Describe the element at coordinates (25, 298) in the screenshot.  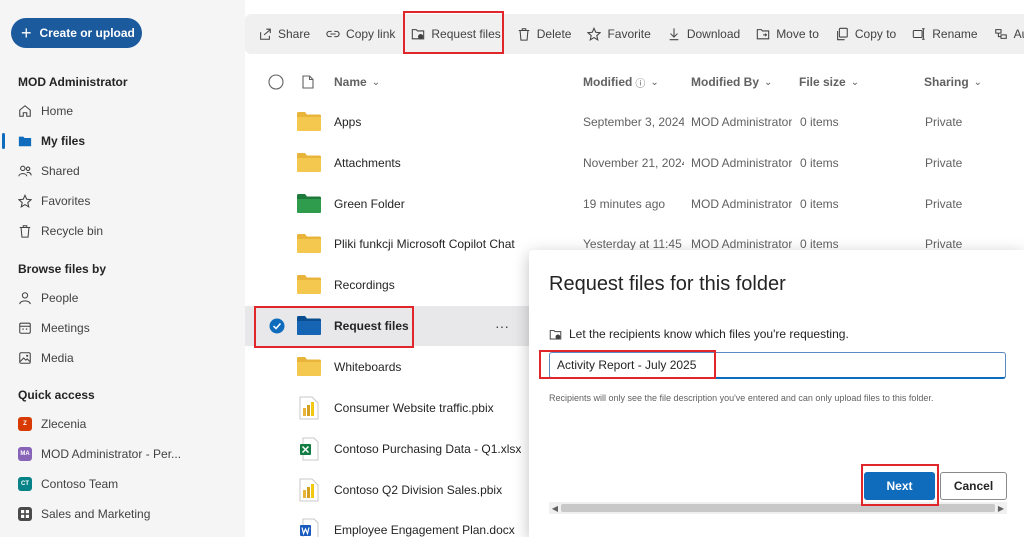
I see `person-icon` at that location.